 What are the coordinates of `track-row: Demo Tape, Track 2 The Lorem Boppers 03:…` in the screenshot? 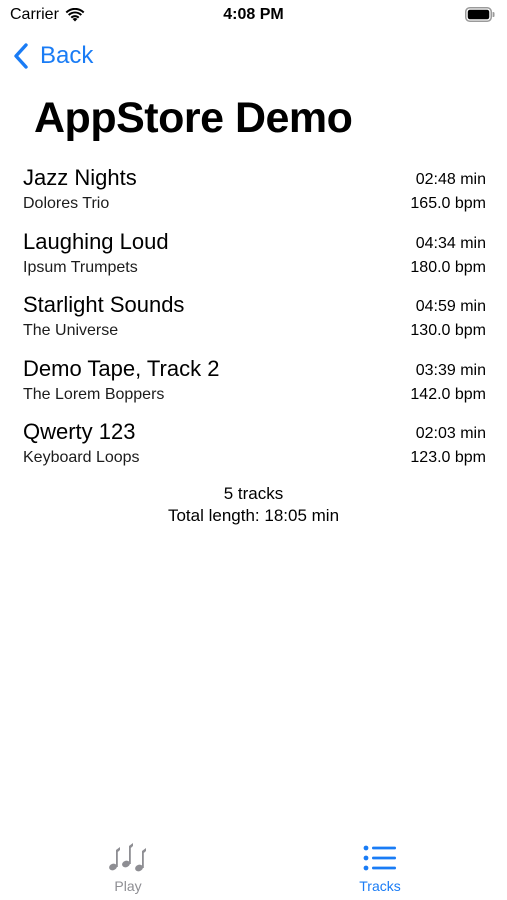 It's located at (254, 388).